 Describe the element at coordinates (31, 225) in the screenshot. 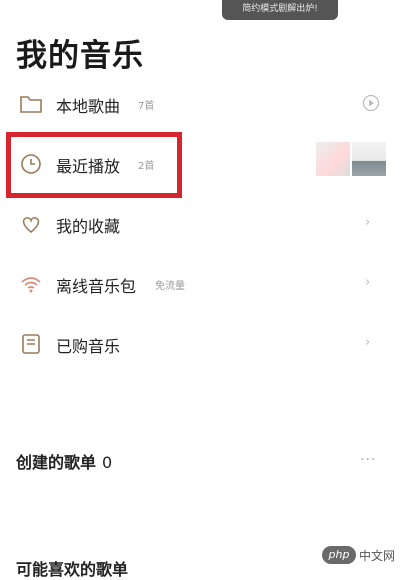

I see `heart-icon` at that location.